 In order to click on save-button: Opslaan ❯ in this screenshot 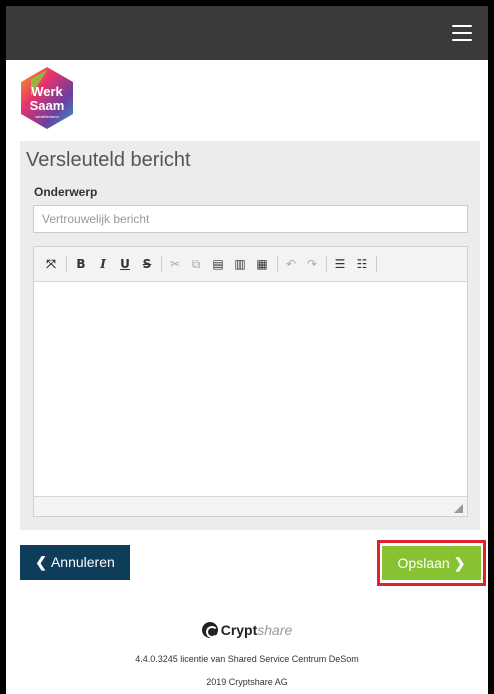, I will do `click(431, 563)`.